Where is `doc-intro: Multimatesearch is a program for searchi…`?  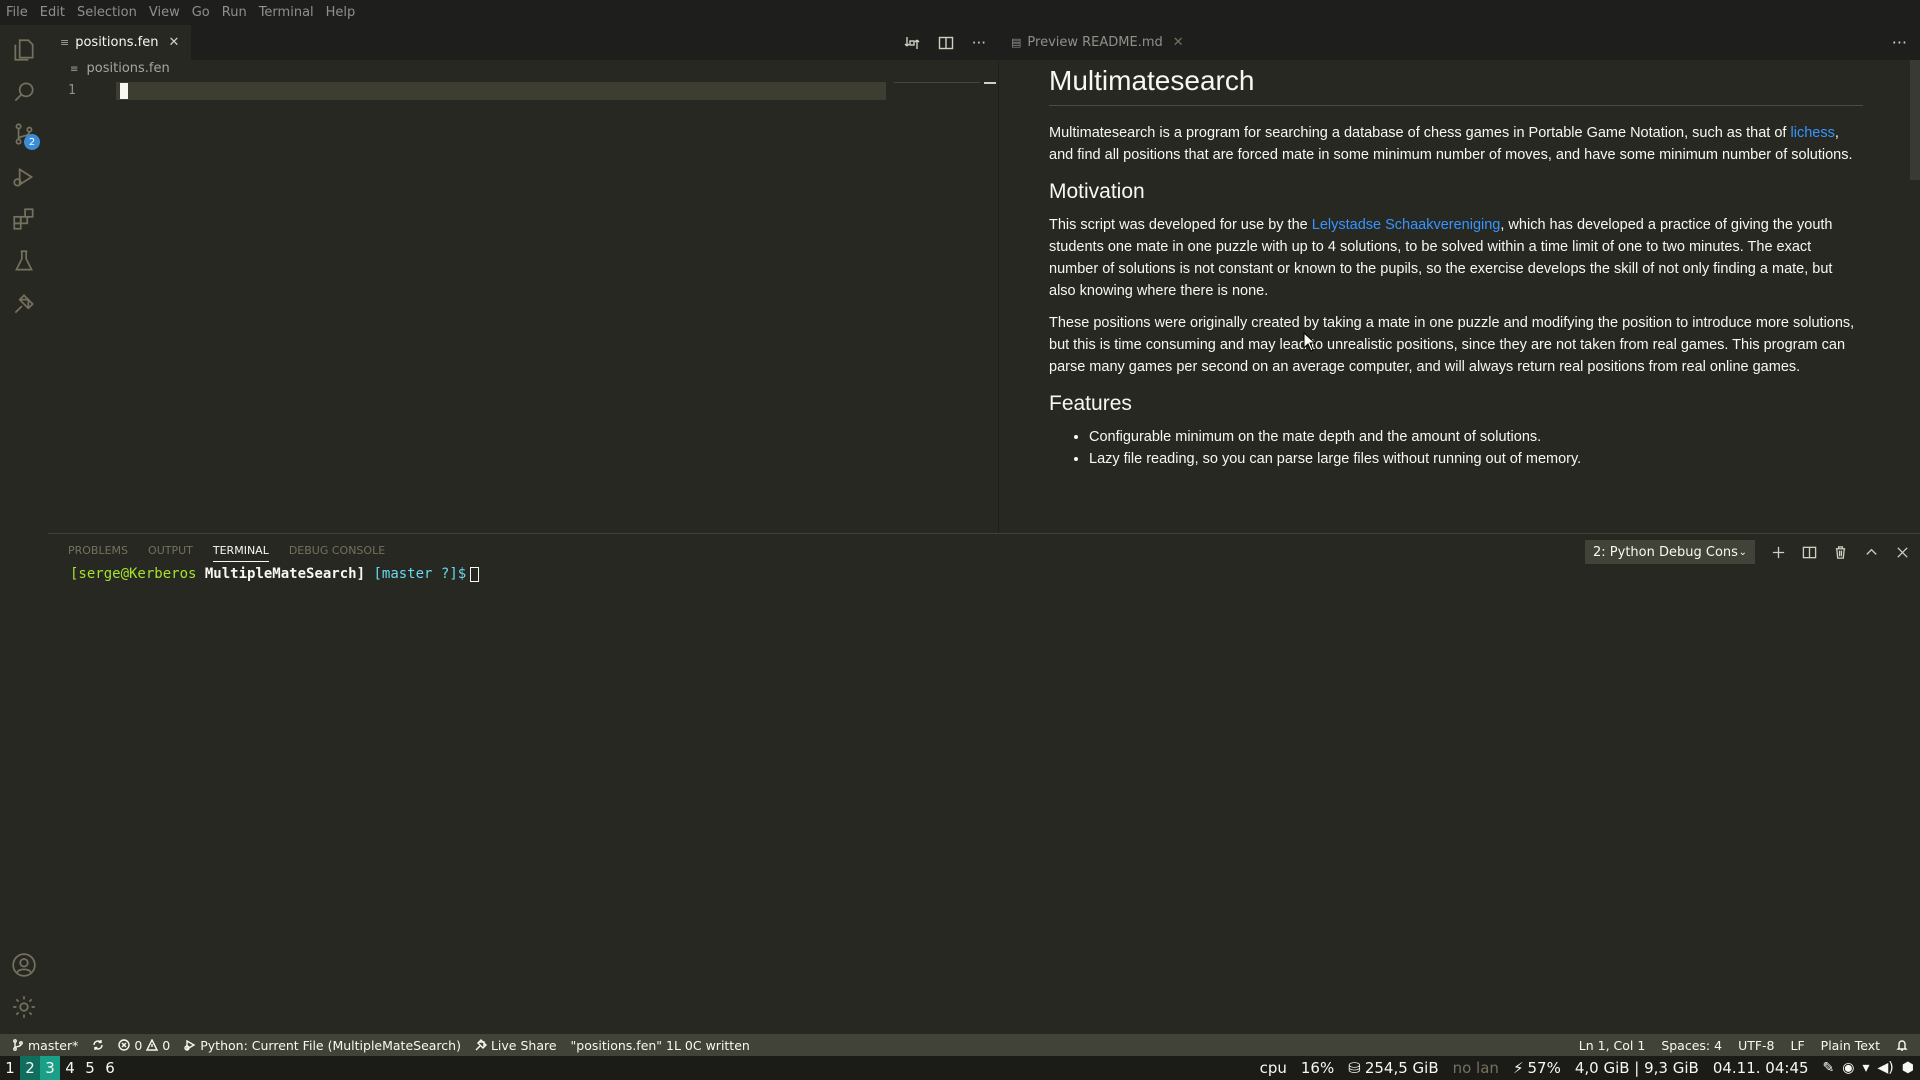
doc-intro: Multimatesearch is a program for searchi… is located at coordinates (1456, 144).